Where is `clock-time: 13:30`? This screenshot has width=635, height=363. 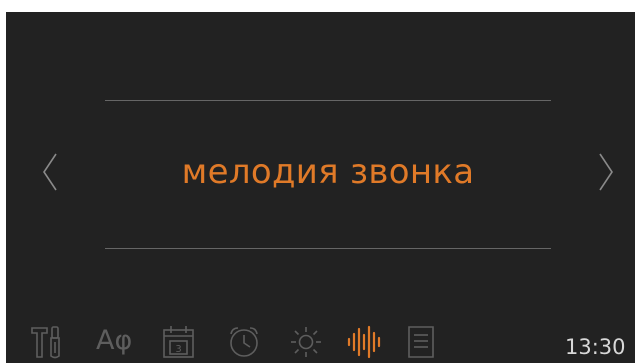 clock-time: 13:30 is located at coordinates (595, 347).